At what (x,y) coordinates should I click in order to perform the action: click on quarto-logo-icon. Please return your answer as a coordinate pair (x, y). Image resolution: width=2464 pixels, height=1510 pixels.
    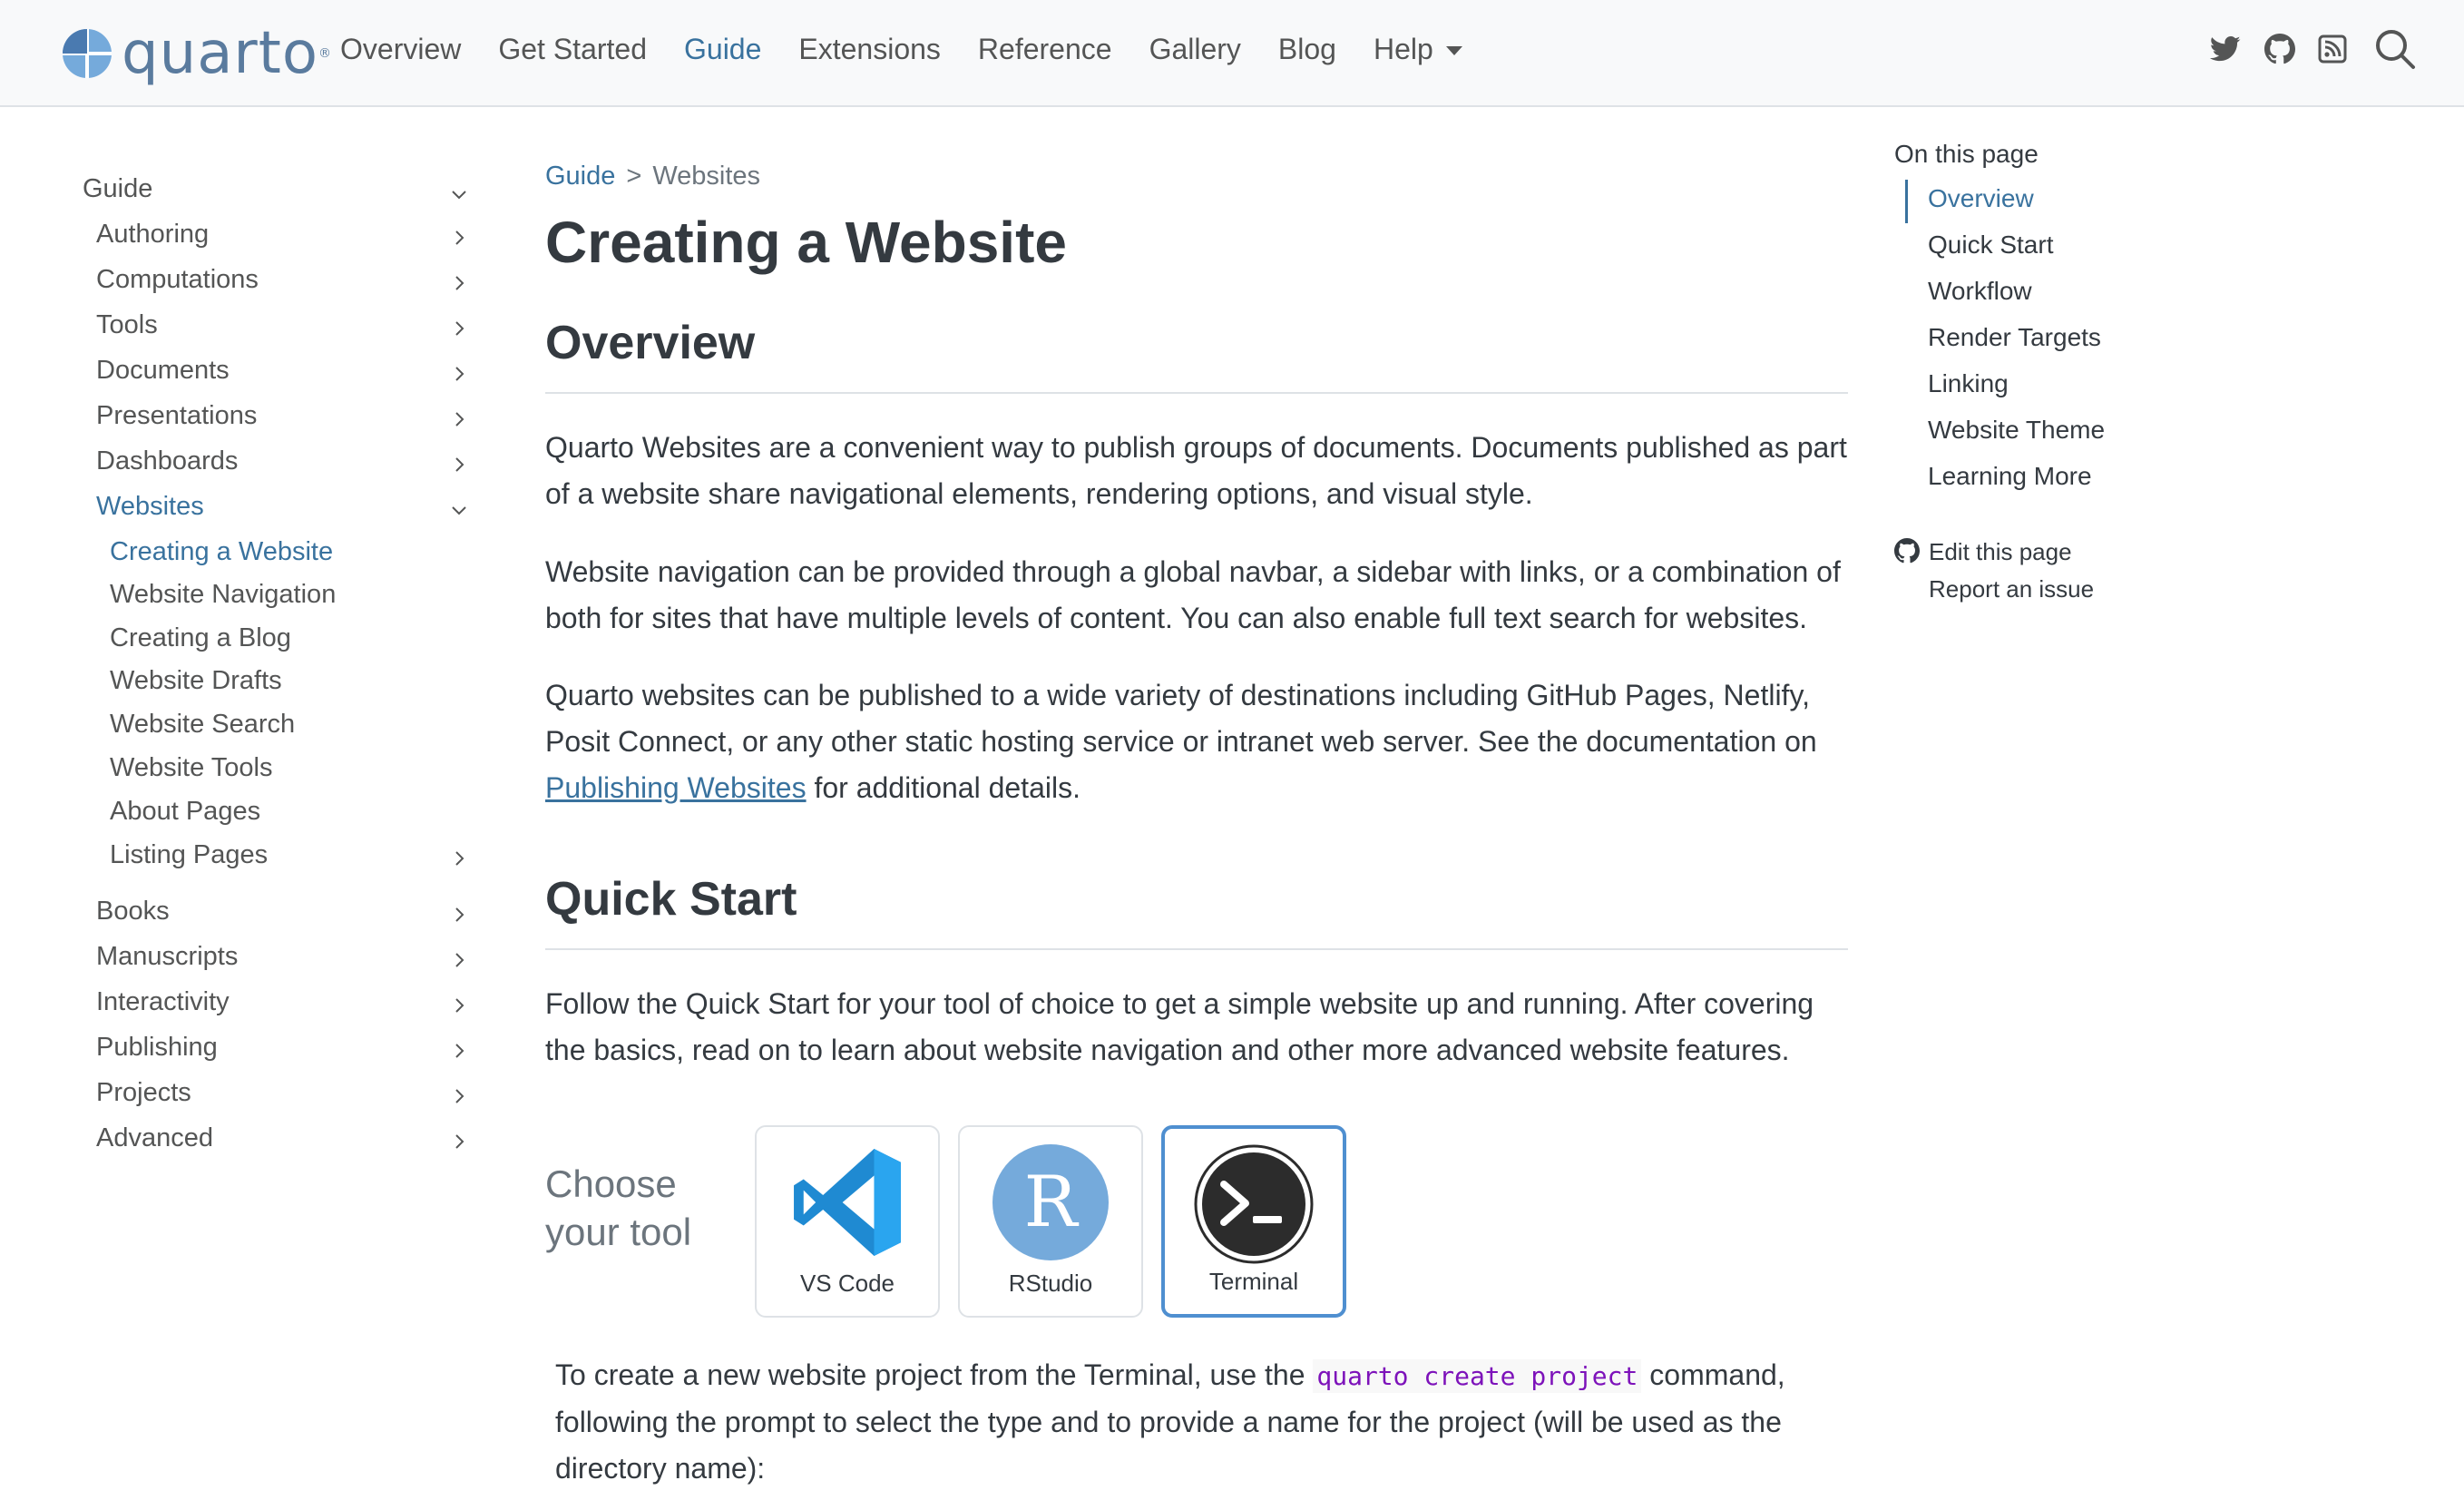
    Looking at the image, I should click on (87, 53).